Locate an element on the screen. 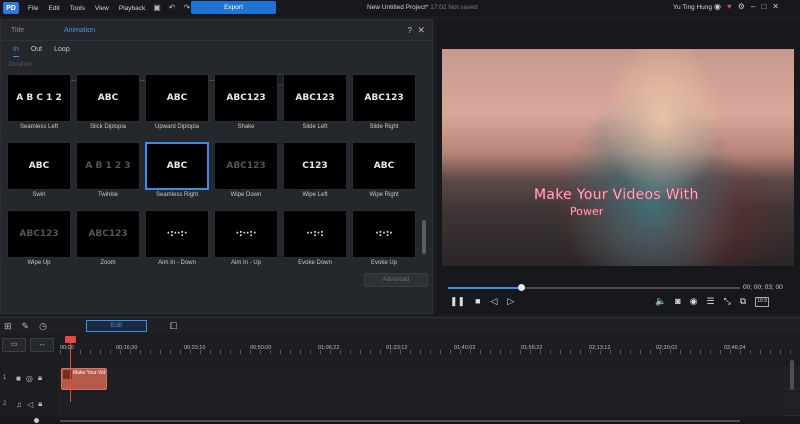 Image resolution: width=800 pixels, height=424 pixels. save-icon: ▣ is located at coordinates (157, 8).